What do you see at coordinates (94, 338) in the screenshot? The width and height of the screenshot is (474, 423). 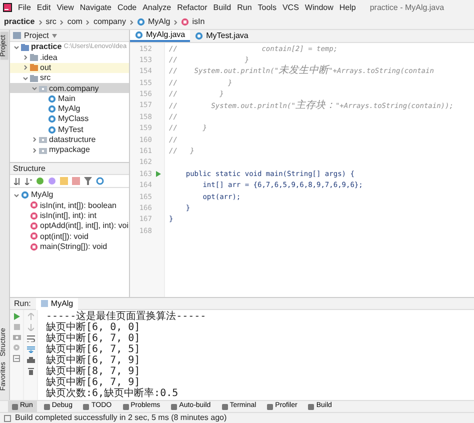 I see `console-output-line: 缺页中断[6, 7, 0]` at bounding box center [94, 338].